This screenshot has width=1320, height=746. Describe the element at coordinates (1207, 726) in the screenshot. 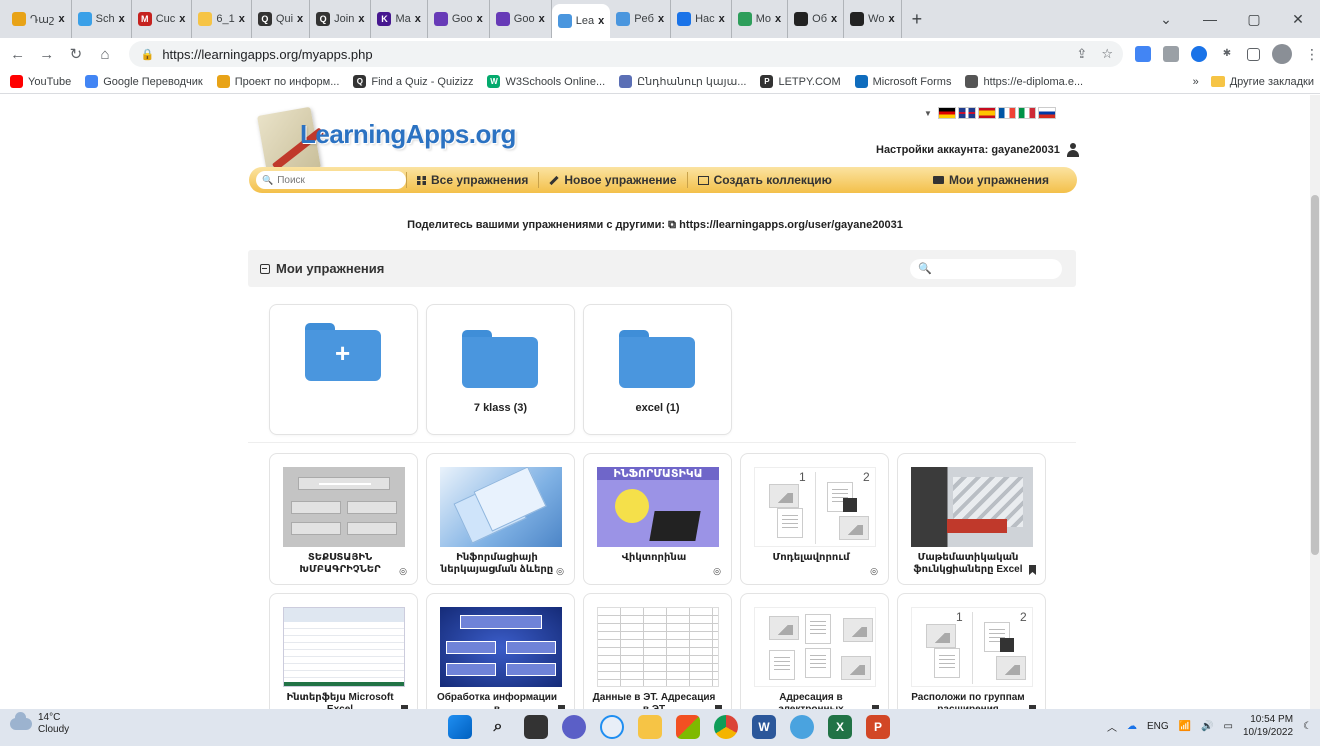

I see `volume-icon: 🔊` at that location.